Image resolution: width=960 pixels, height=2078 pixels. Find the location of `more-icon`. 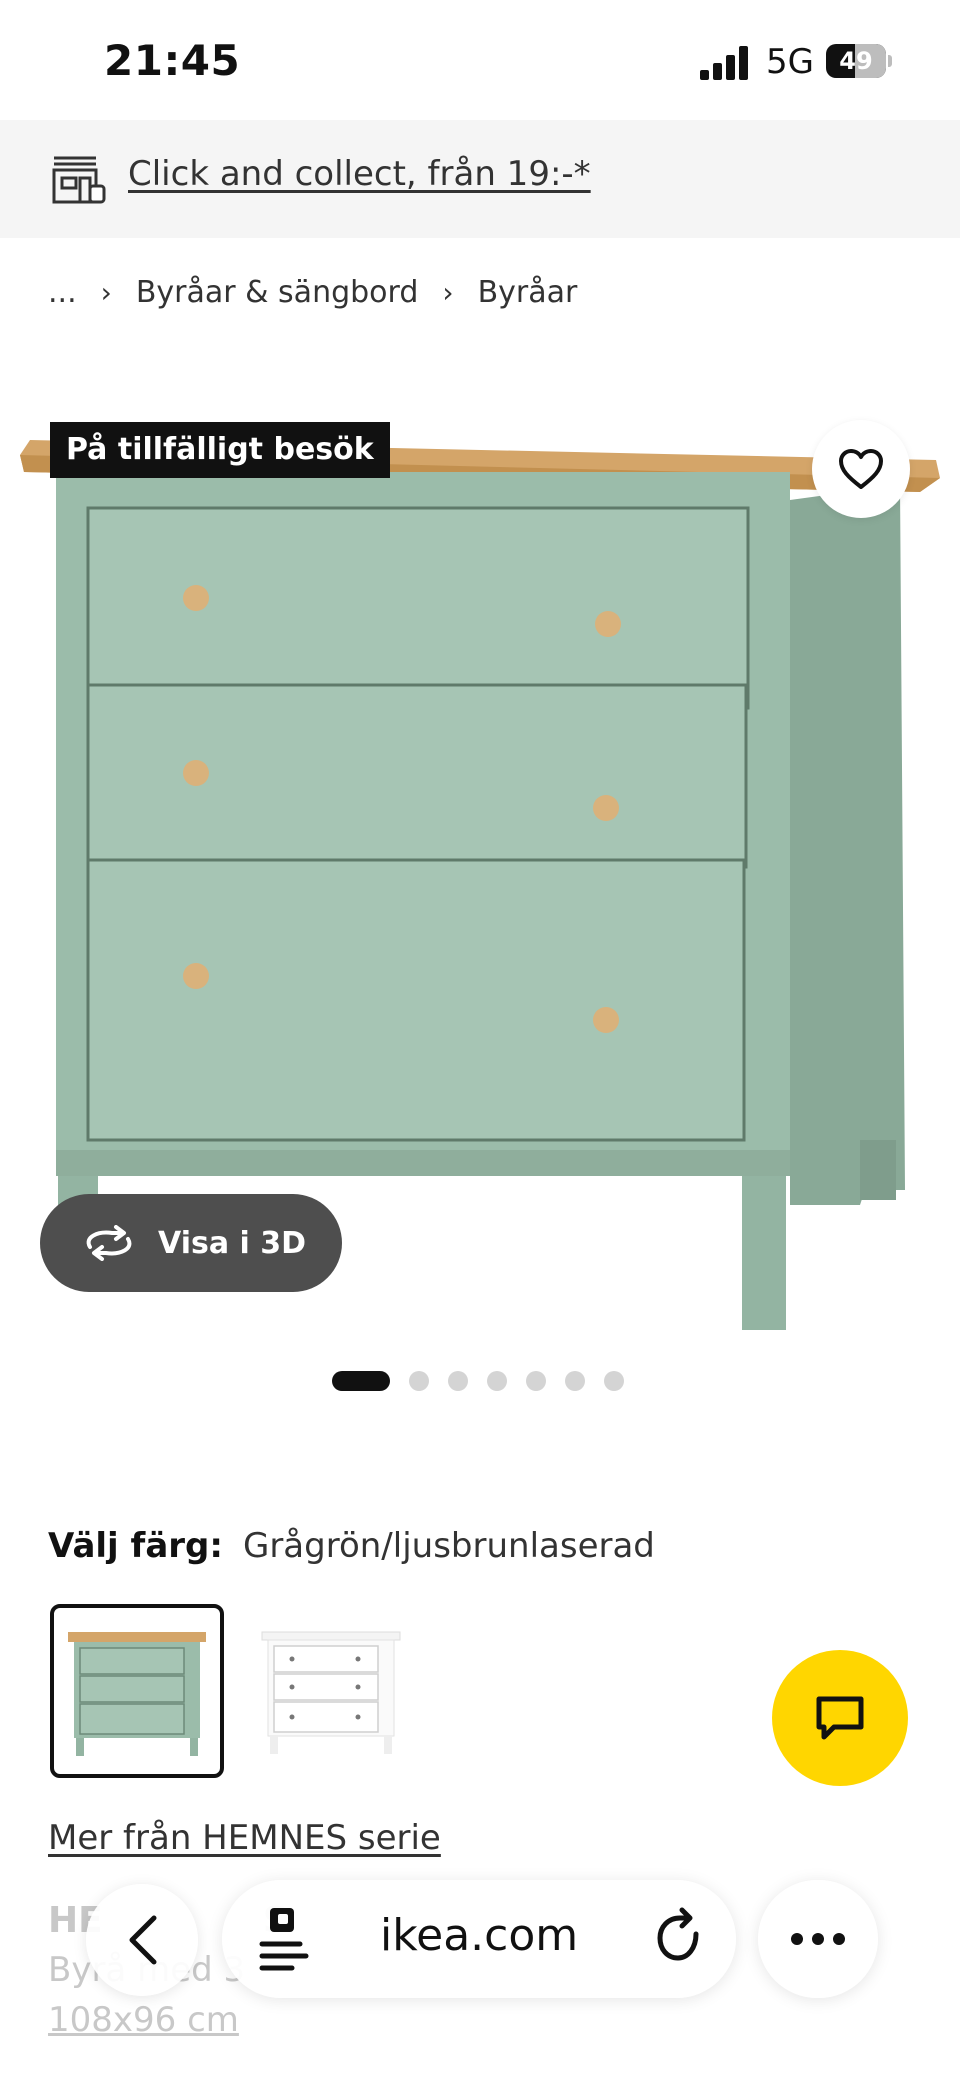

more-icon is located at coordinates (818, 1939).